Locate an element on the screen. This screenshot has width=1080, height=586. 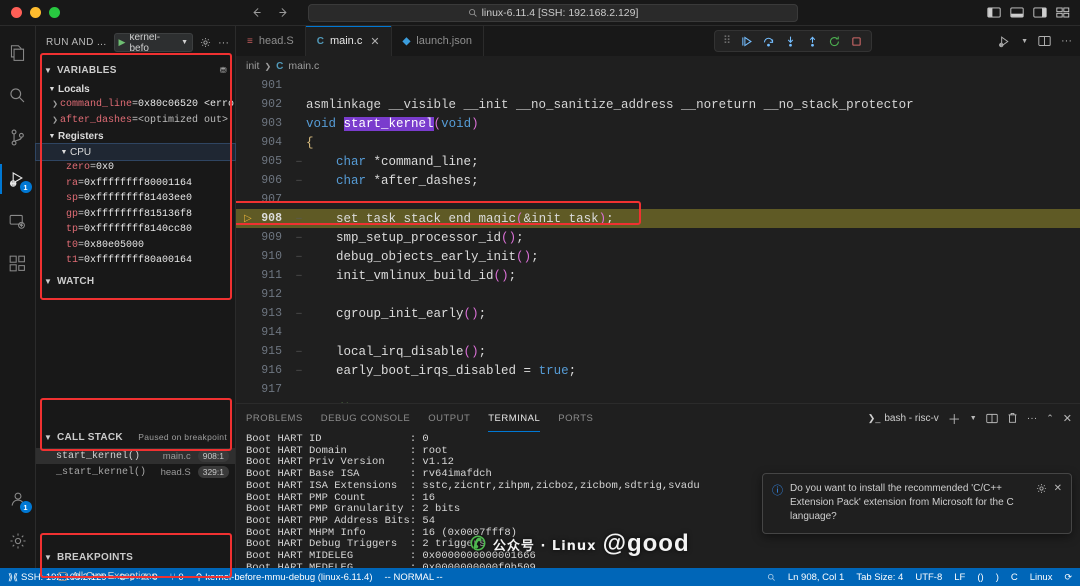
code-line: 917 is located at coordinates (658, 389).